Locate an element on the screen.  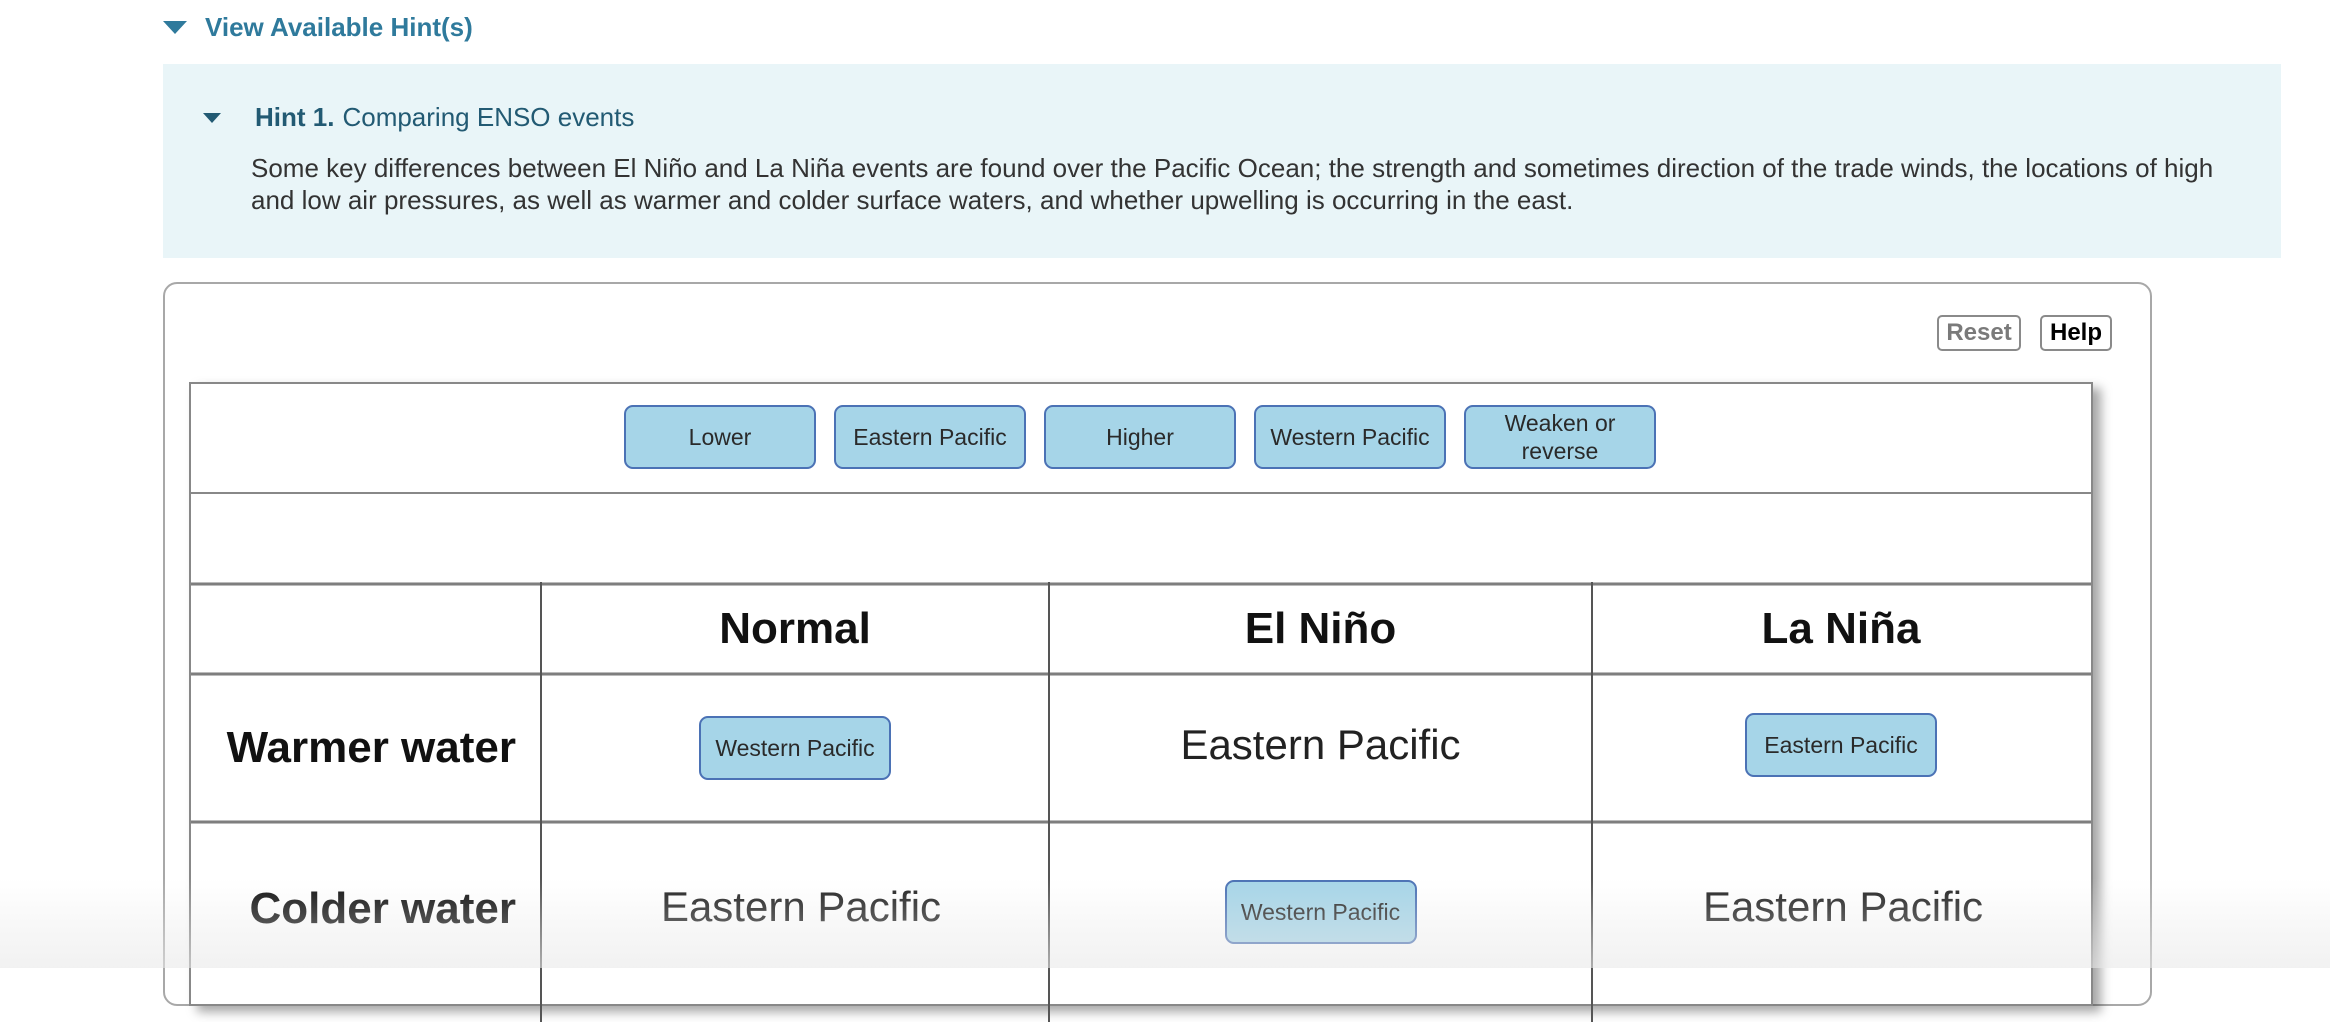
help-button: Help is located at coordinates (2076, 333).